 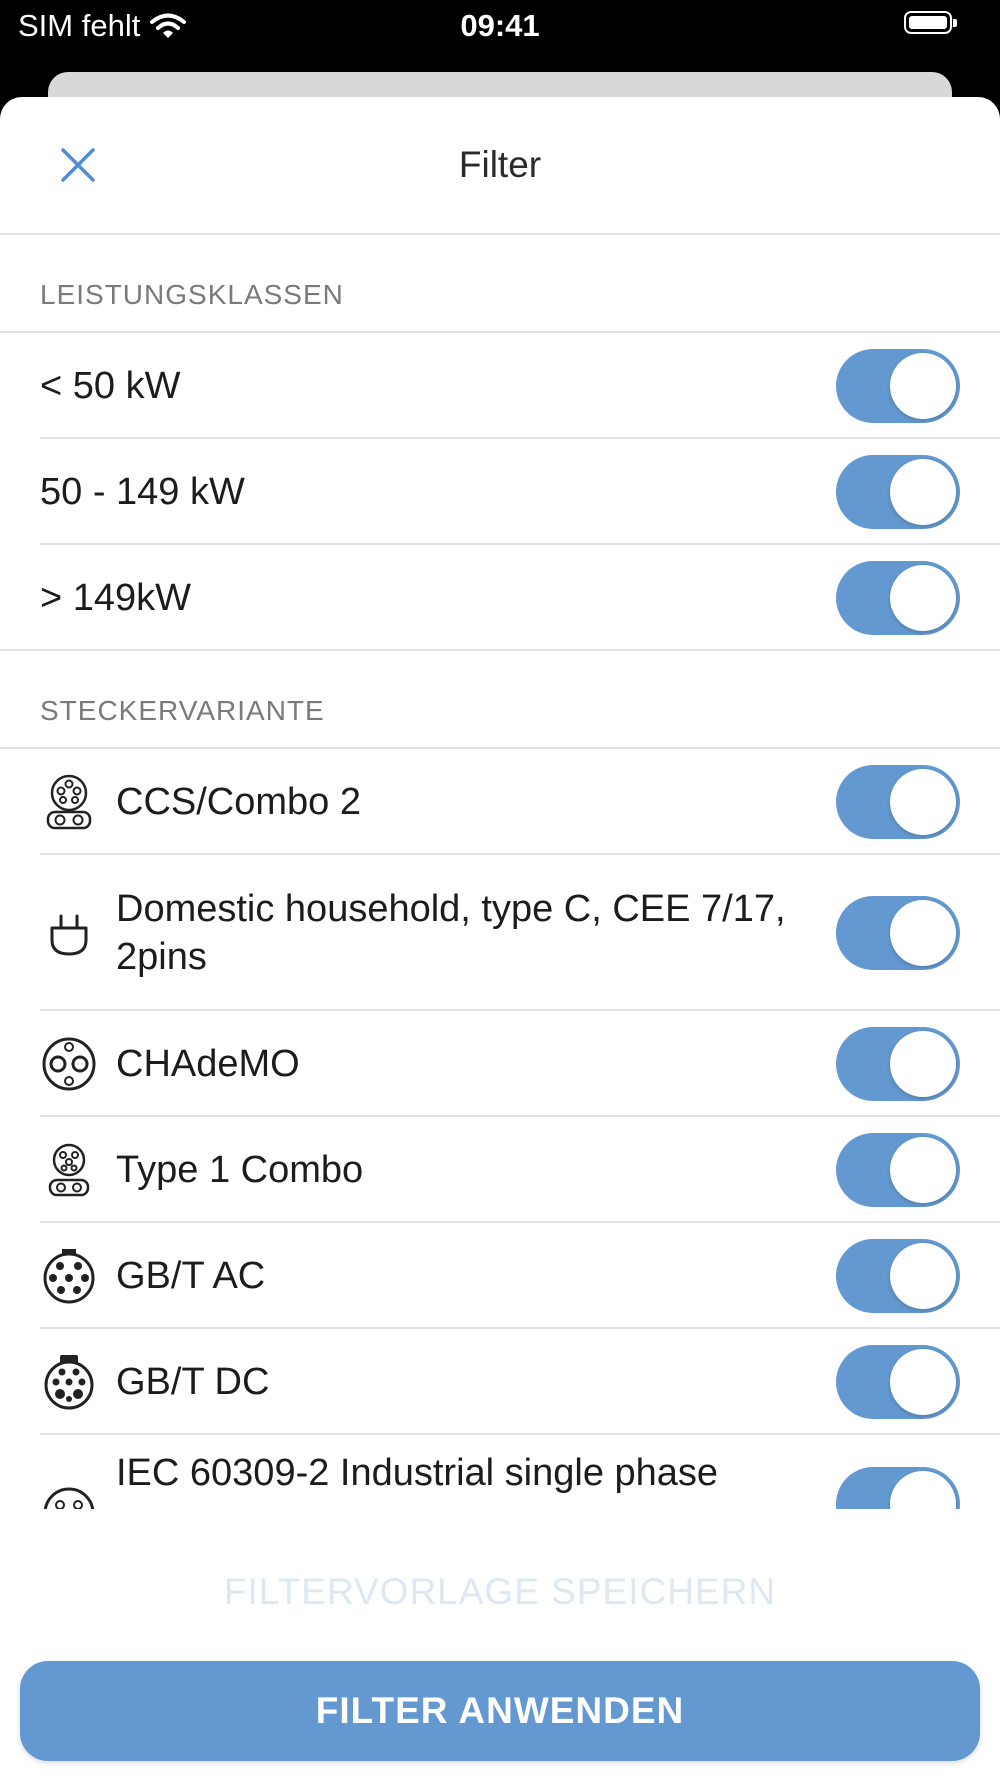 I want to click on row-label: CCS/Combo 2, so click(x=238, y=802).